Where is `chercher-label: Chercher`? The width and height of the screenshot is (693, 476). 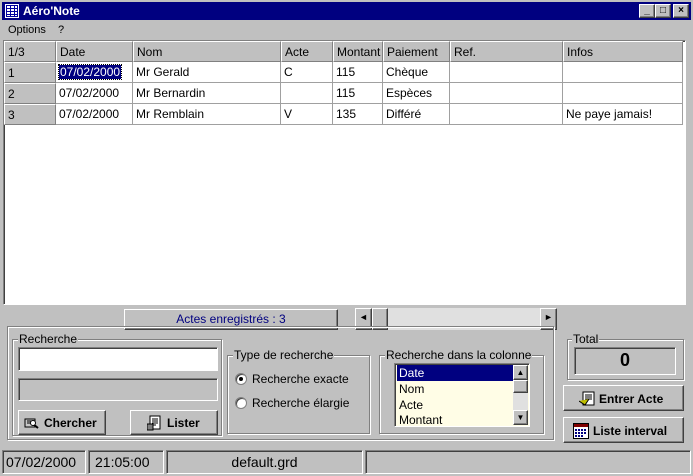
chercher-label: Chercher is located at coordinates (70, 423).